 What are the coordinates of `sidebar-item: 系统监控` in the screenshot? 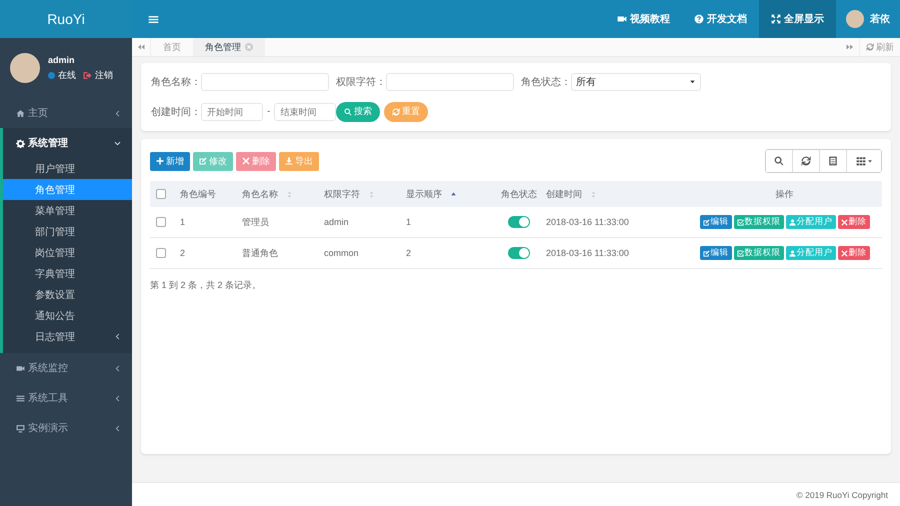 It's located at (66, 368).